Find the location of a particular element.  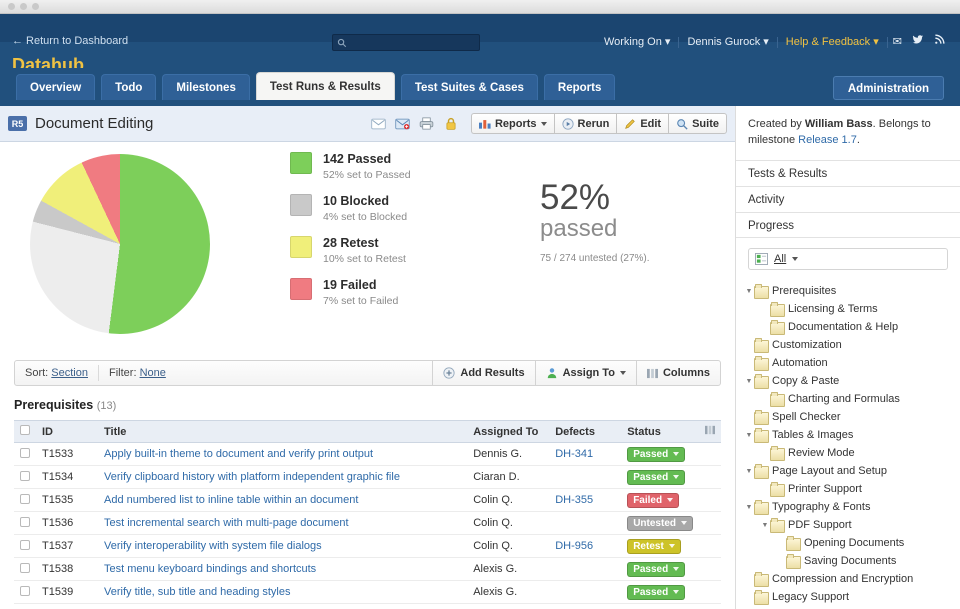

column-assigned-to: Assigned To is located at coordinates (508, 431).